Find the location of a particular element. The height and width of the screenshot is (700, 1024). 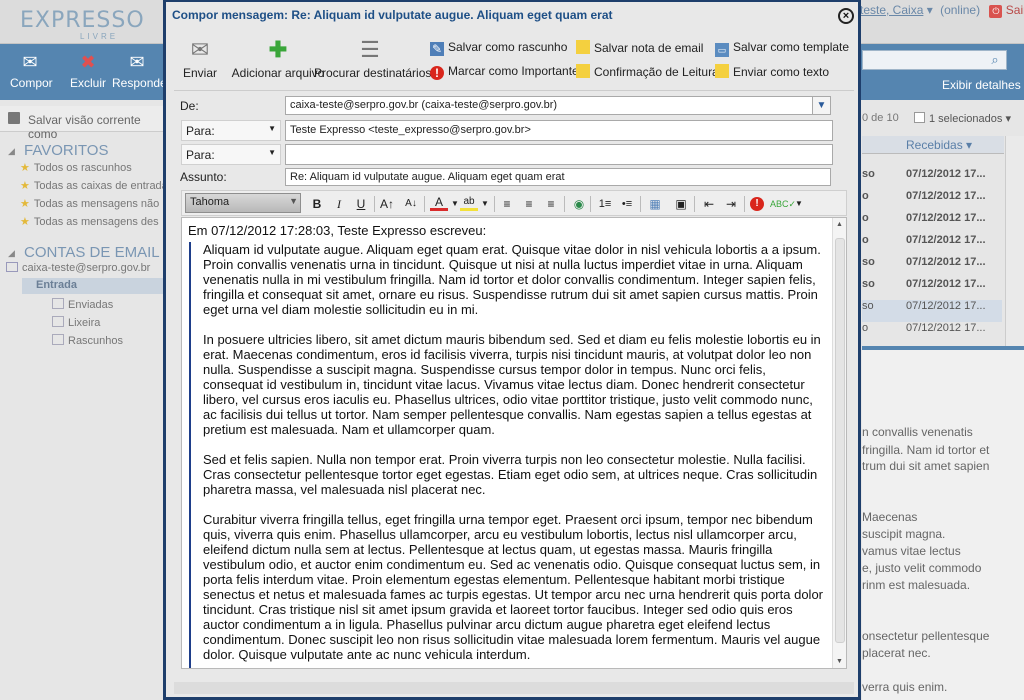

image-icon: ▣ is located at coordinates (681, 204).